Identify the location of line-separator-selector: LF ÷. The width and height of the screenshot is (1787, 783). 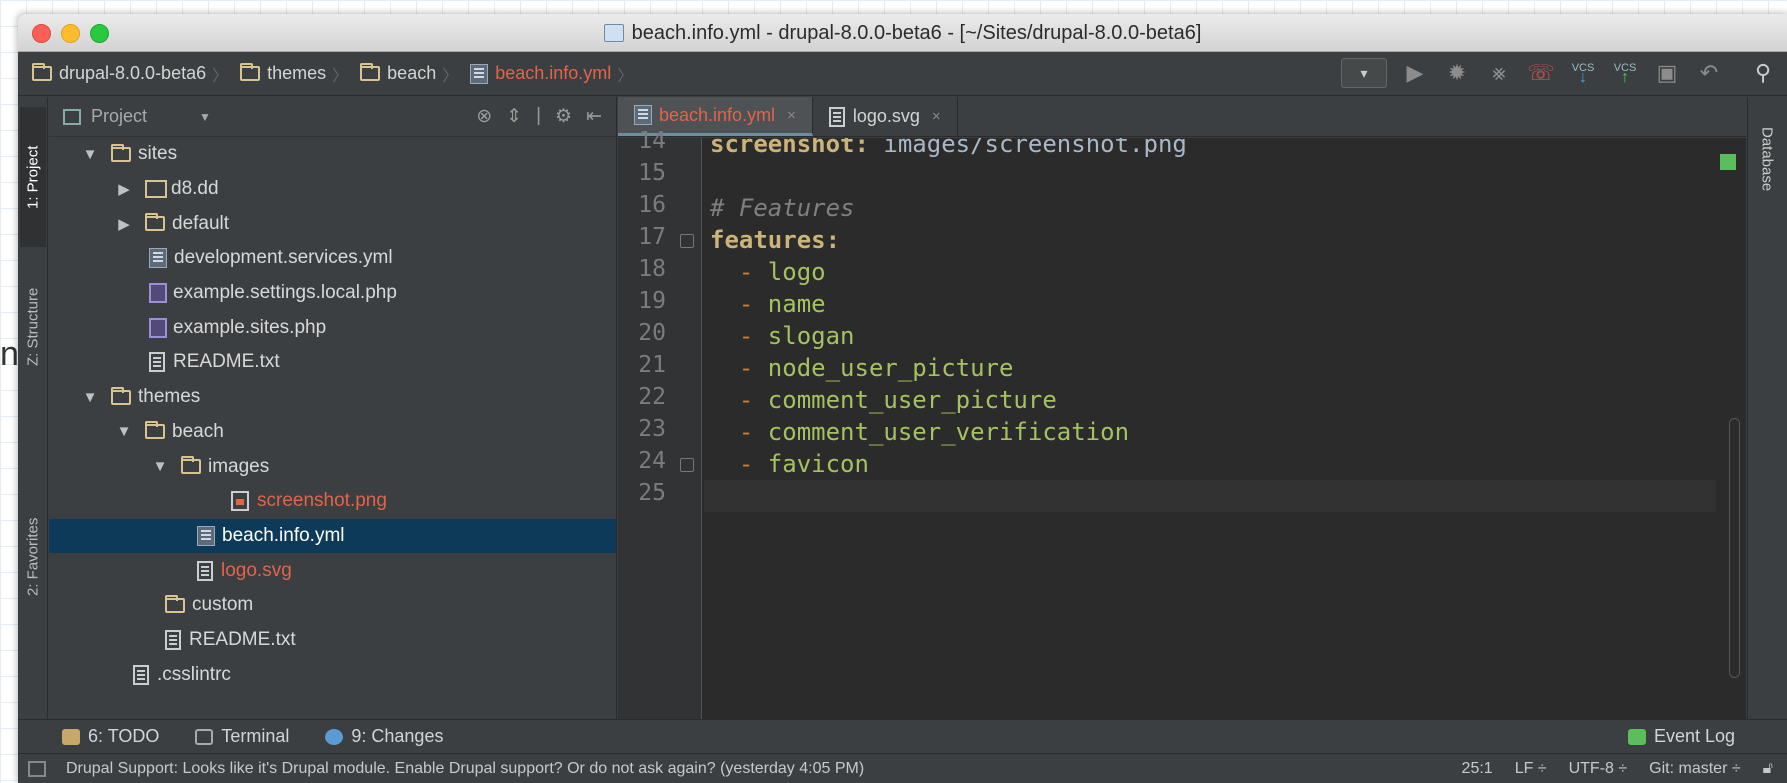
(1531, 769).